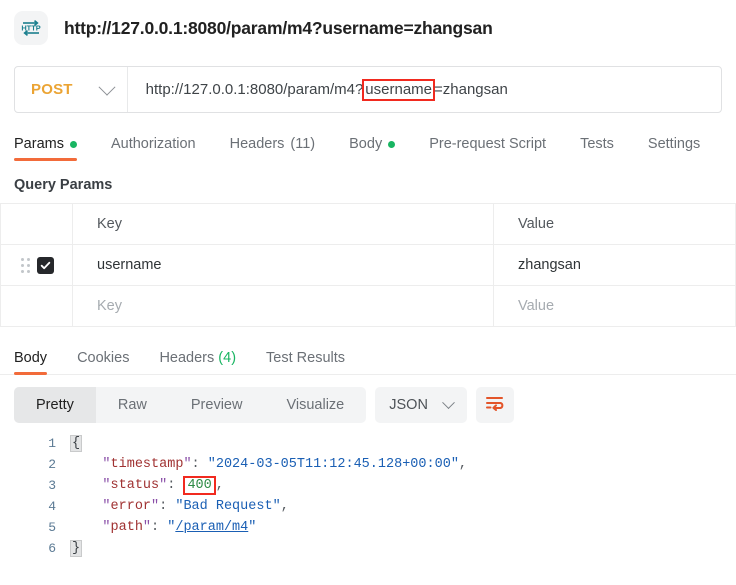 The image size is (736, 585). Describe the element at coordinates (257, 144) in the screenshot. I see `tab-headers-label: Headers` at that location.